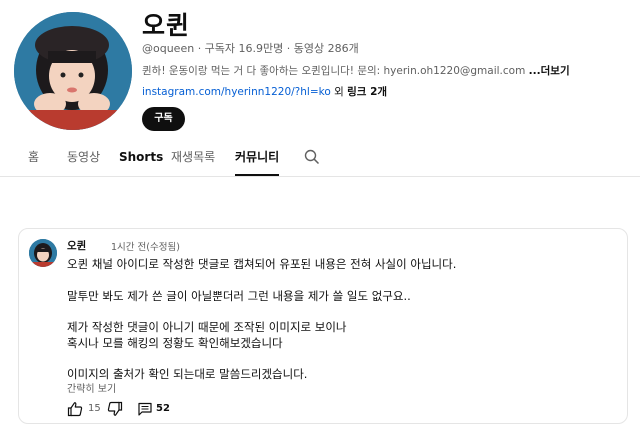 Image resolution: width=640 pixels, height=432 pixels. Describe the element at coordinates (145, 246) in the screenshot. I see `post-time: 1시간 전(수정됨)` at that location.